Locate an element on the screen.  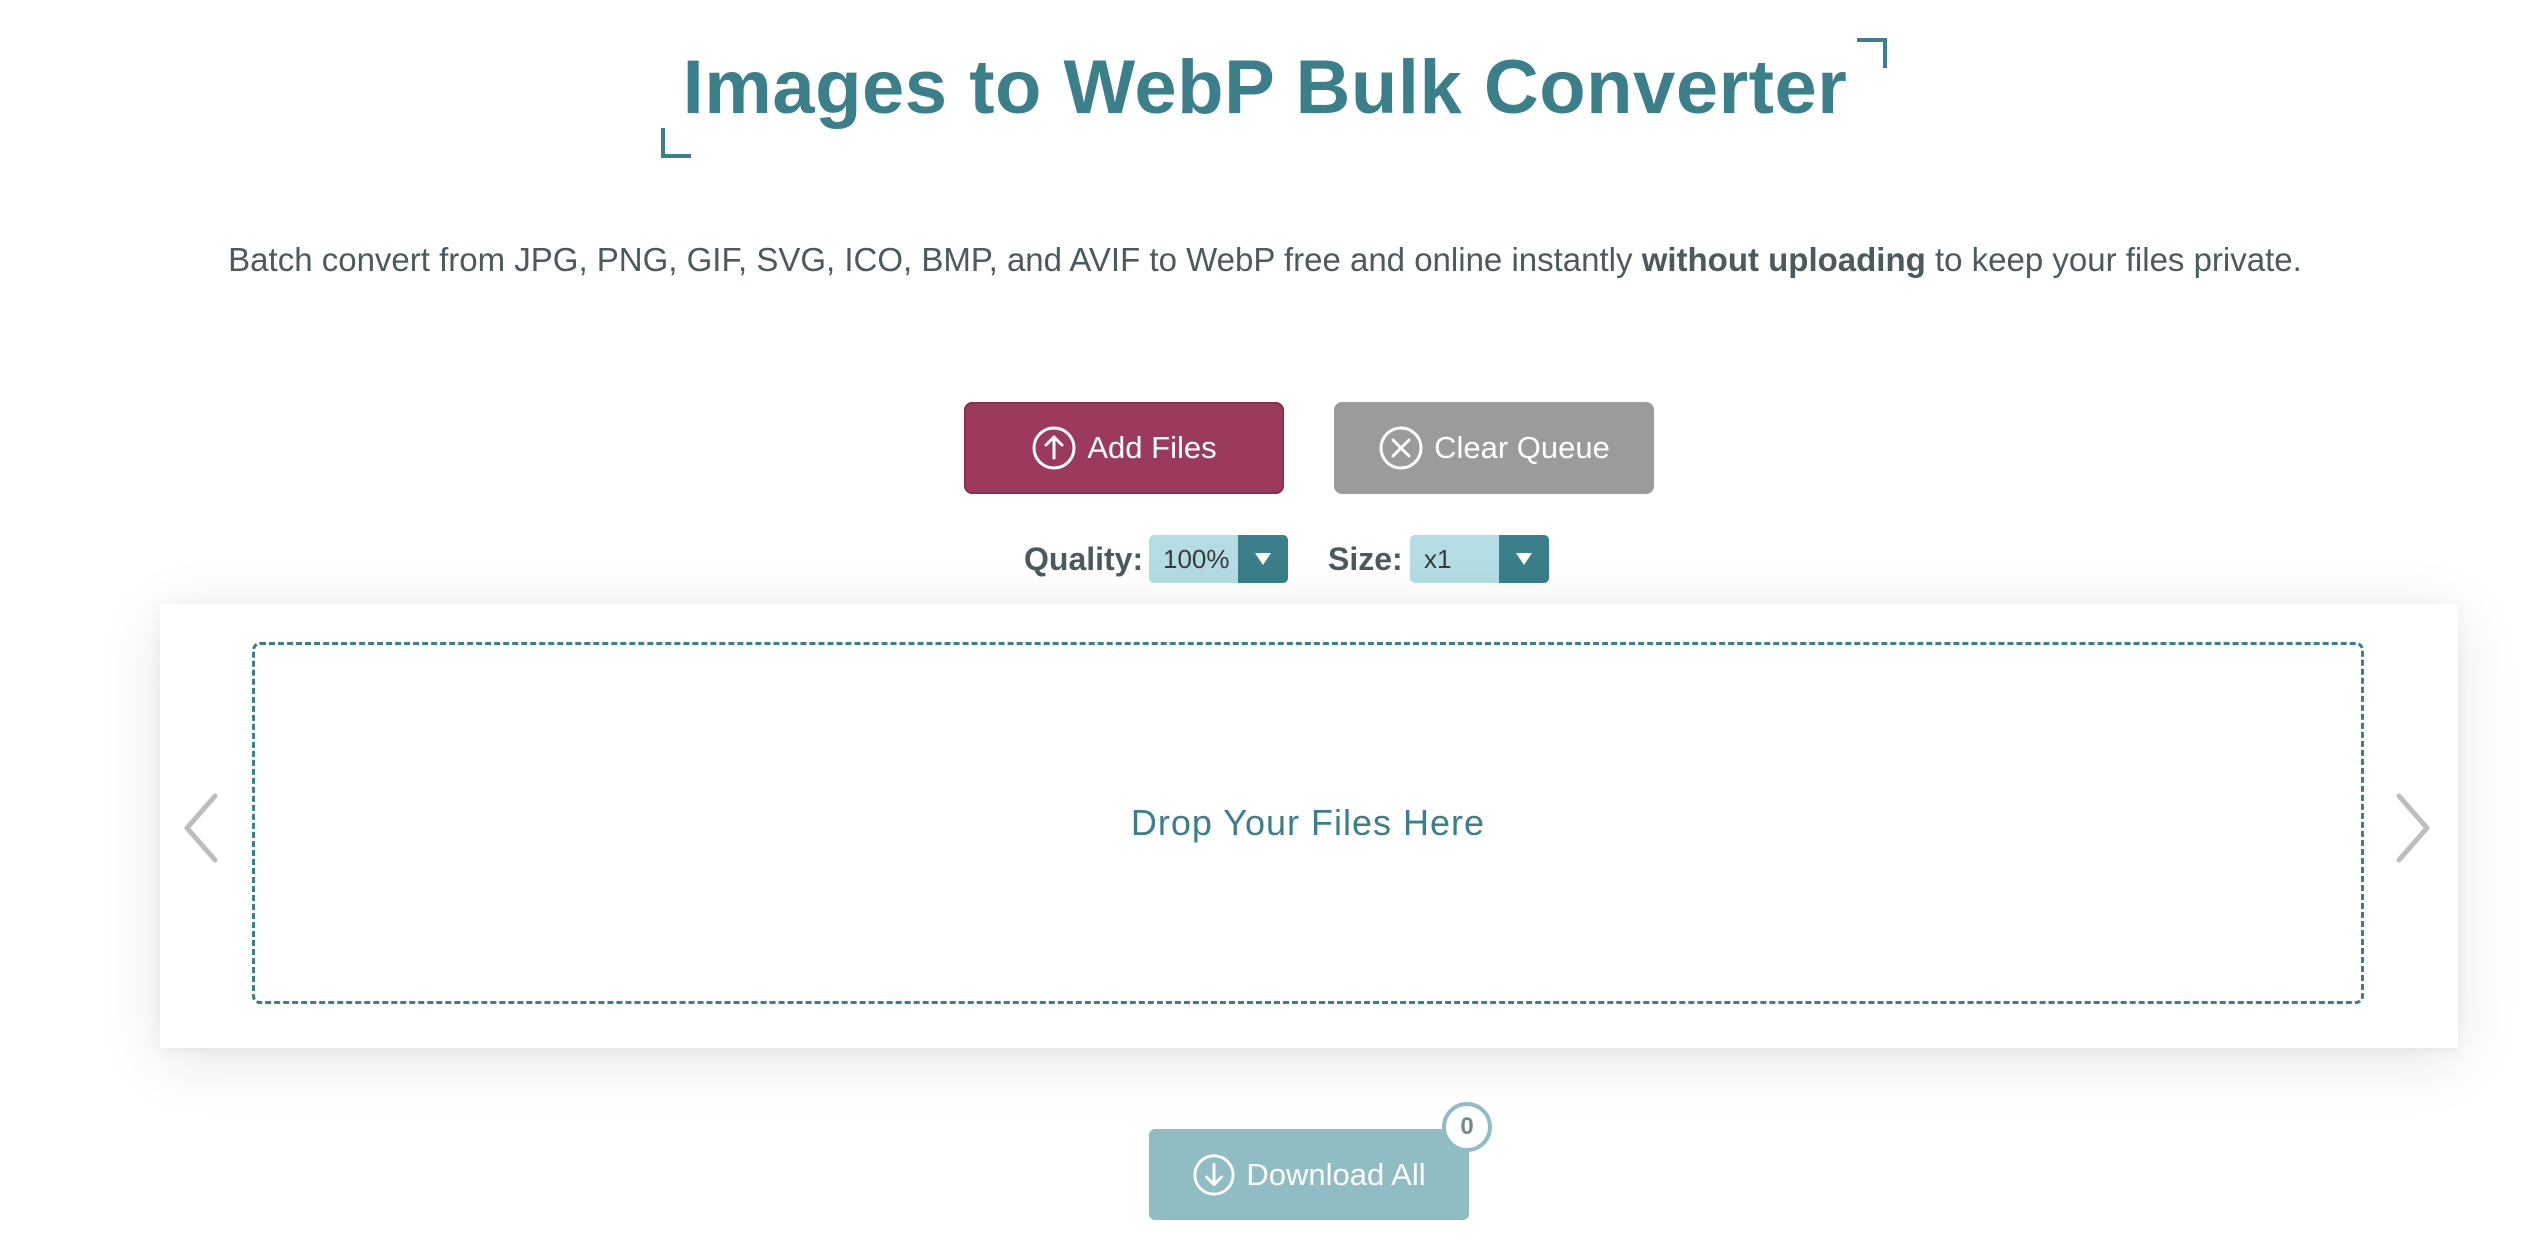
size-label: Size: is located at coordinates (1365, 559).